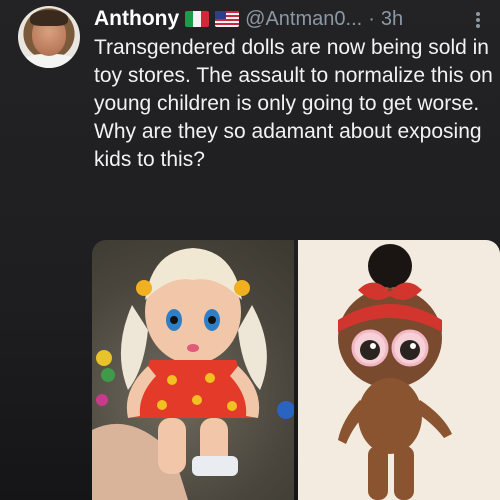 Image resolution: width=500 pixels, height=500 pixels. Describe the element at coordinates (136, 19) in the screenshot. I see `author-name: Anthony` at that location.